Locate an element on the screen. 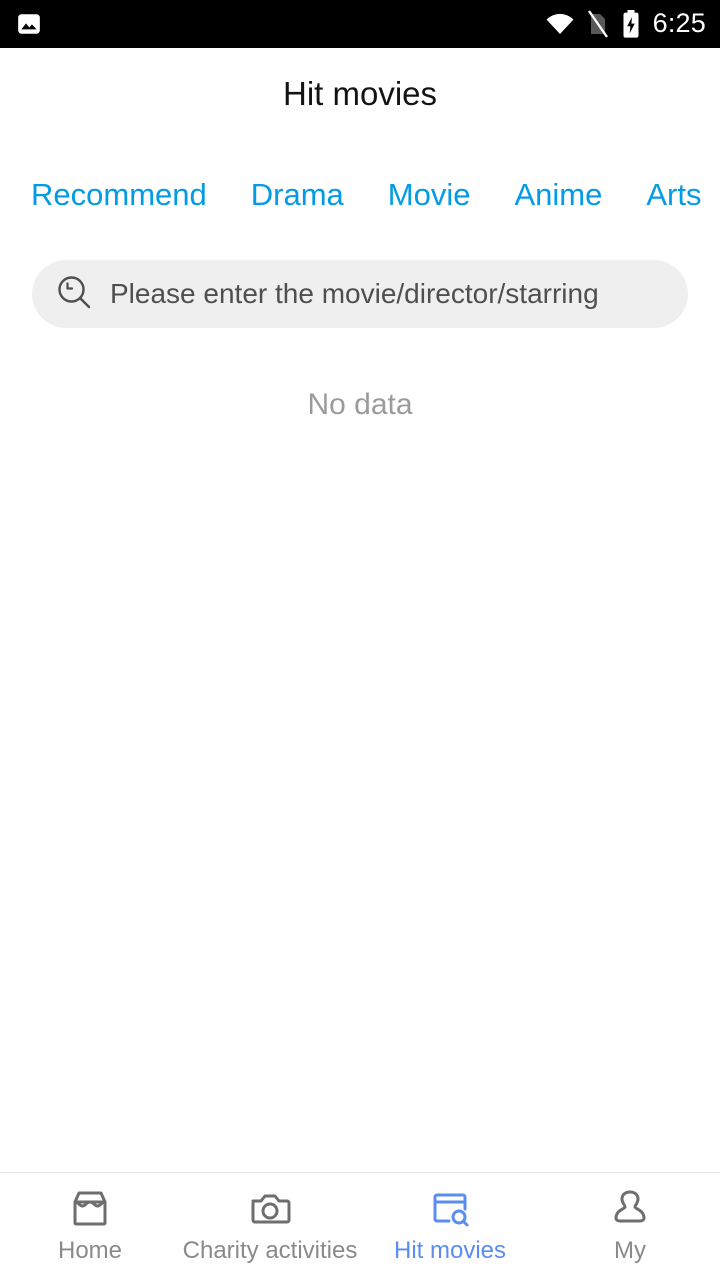 Image resolution: width=720 pixels, height=1283 pixels. status-bar-left is located at coordinates (29, 24).